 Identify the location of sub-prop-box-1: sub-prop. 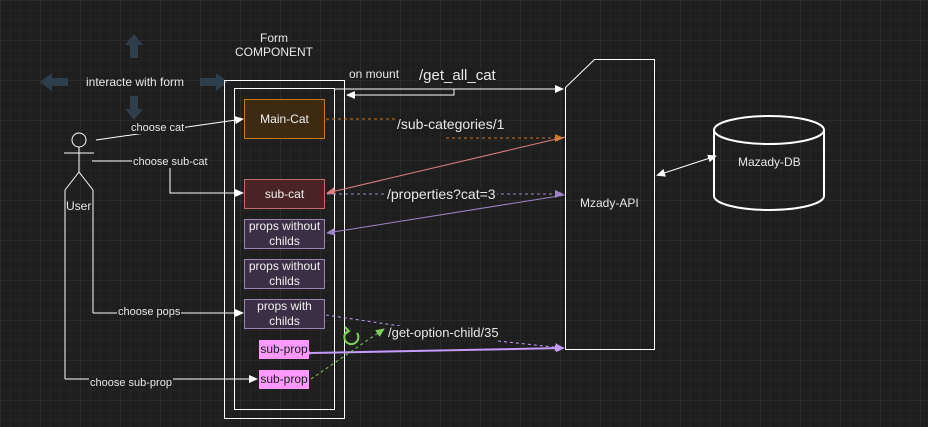
(284, 349).